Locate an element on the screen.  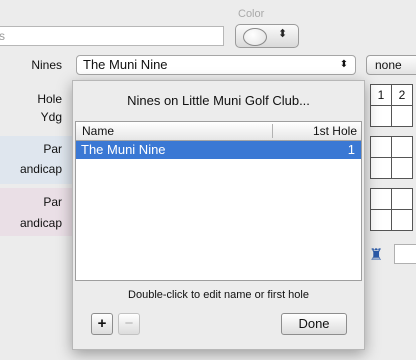
color-label: Color is located at coordinates (251, 14).